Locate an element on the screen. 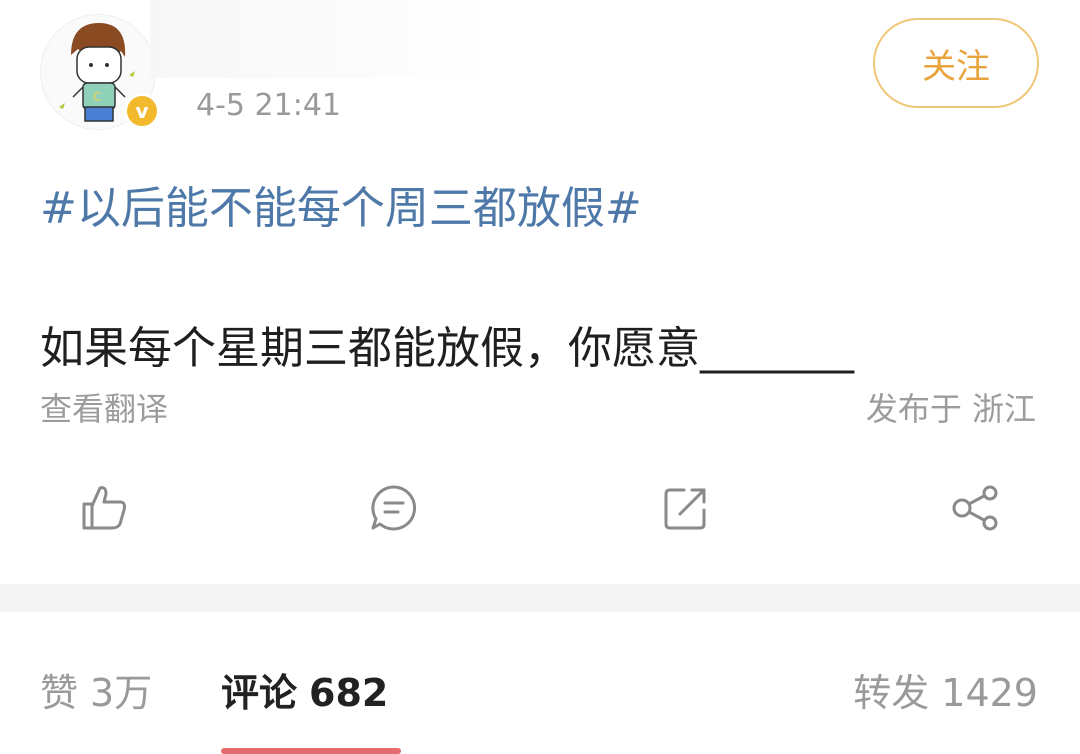 This screenshot has width=1080, height=754. post-content: 如果每个星期三都能放假，你愿意_______ is located at coordinates (447, 348).